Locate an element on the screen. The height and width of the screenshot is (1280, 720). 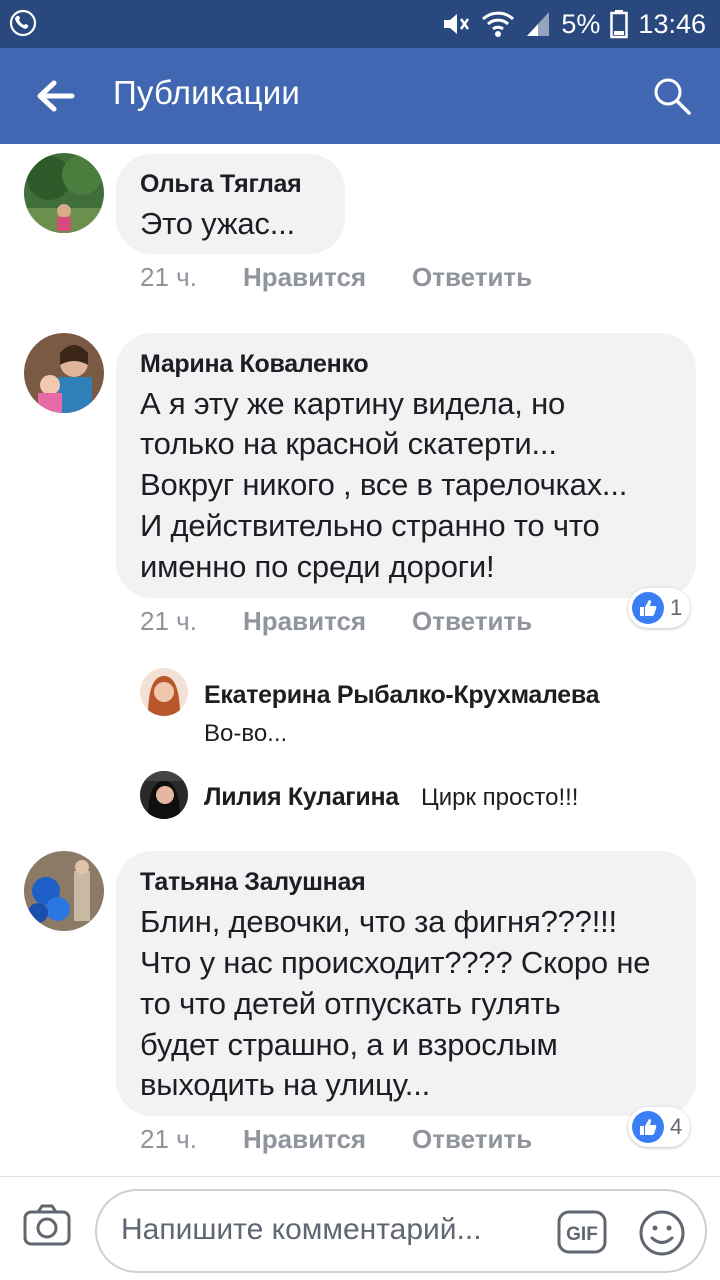
reply-text: Цирк просто!!! is located at coordinates (500, 797).